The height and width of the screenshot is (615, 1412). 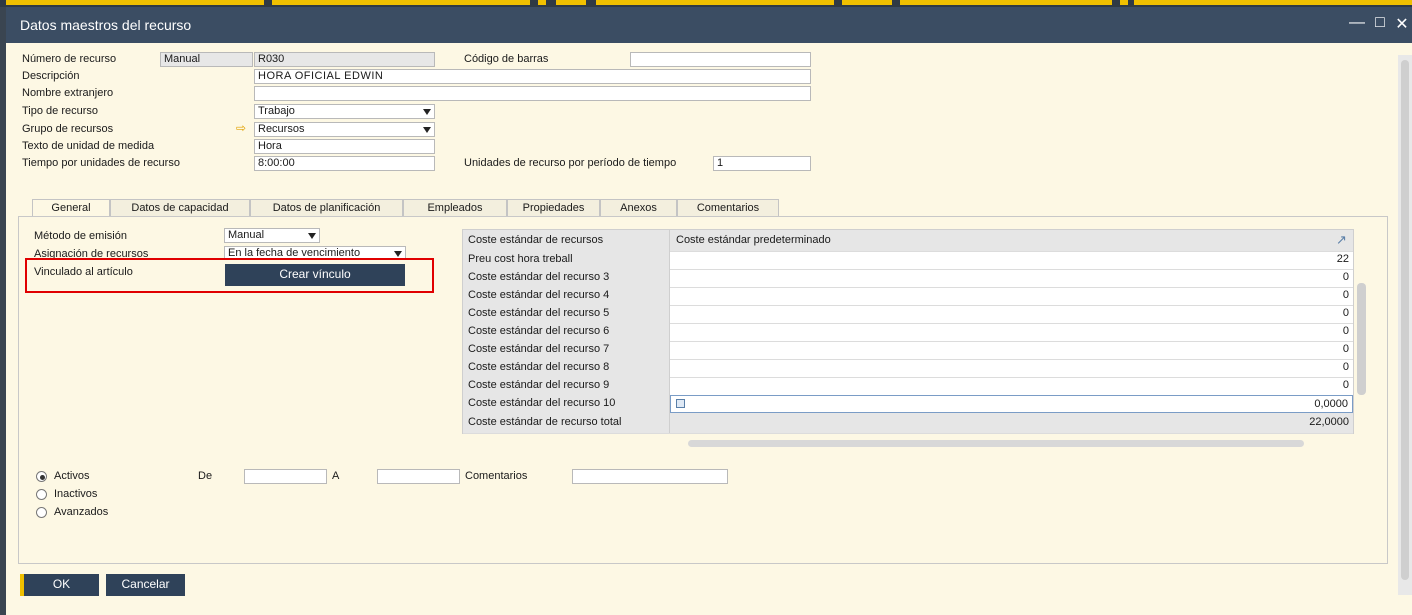 I want to click on tab-datos-capacidad: Datos de capacidad, so click(x=180, y=208).